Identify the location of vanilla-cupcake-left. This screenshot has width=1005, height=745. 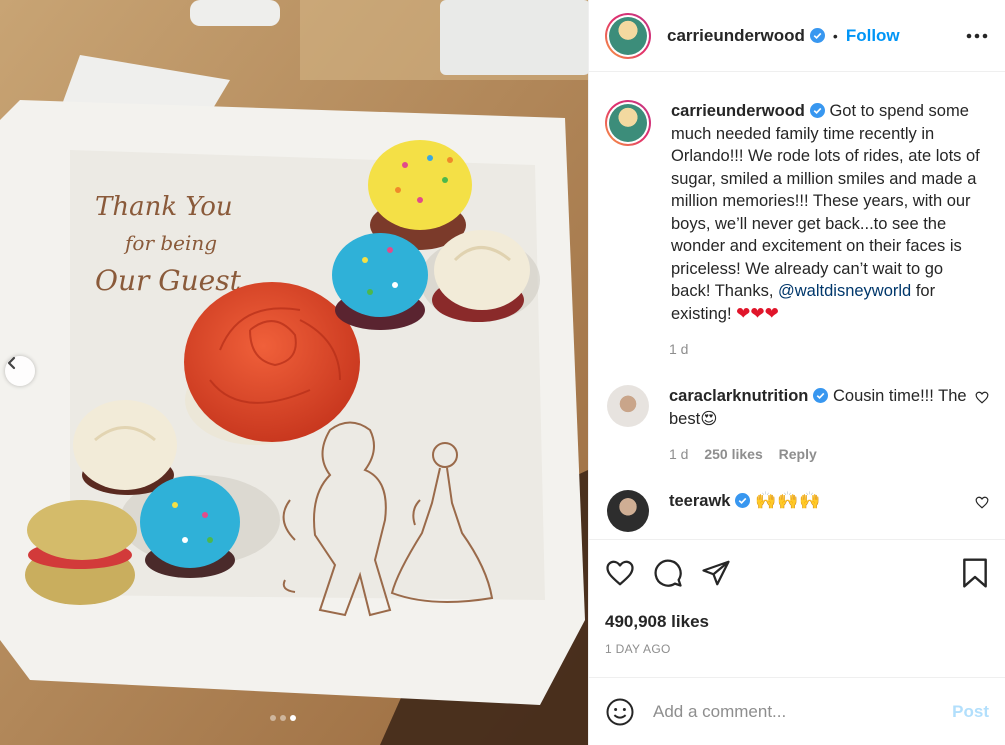
(125, 447).